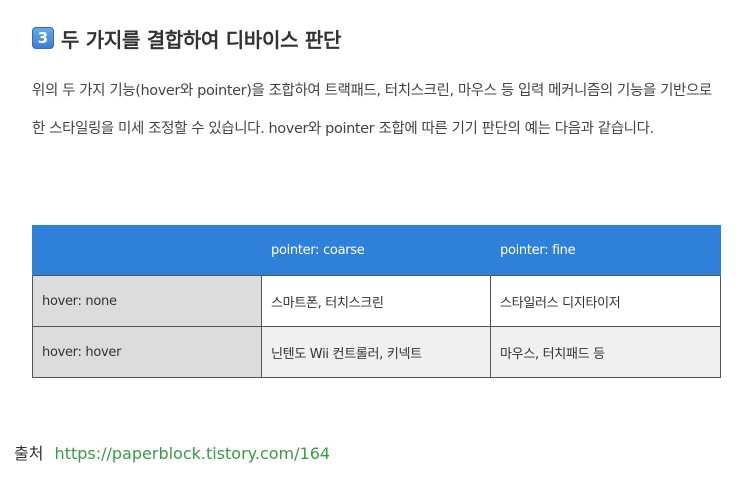 The height and width of the screenshot is (484, 756). What do you see at coordinates (147, 250) in the screenshot?
I see `table-header-cell` at bounding box center [147, 250].